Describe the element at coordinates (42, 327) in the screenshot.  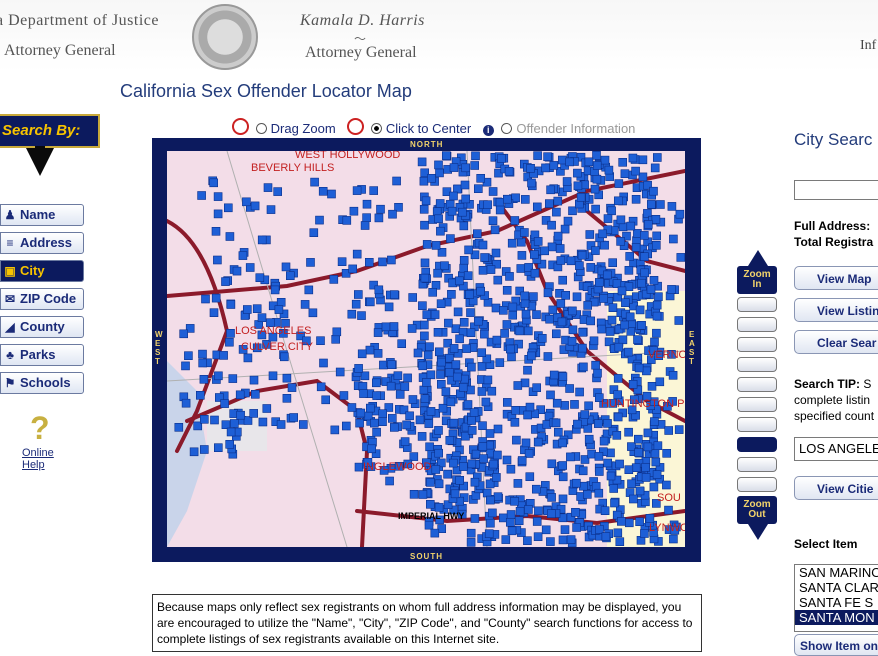
I see `search-by-county-button: ◢ County` at that location.